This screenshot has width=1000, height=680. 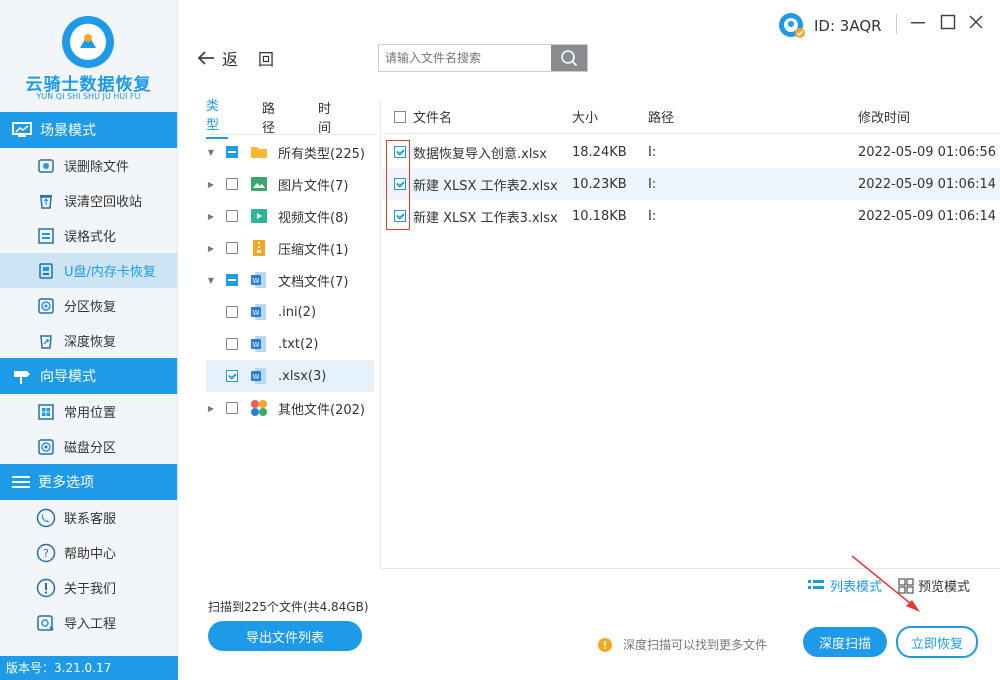 What do you see at coordinates (313, 218) in the screenshot?
I see `tree-row-label: 视频文件(8)` at bounding box center [313, 218].